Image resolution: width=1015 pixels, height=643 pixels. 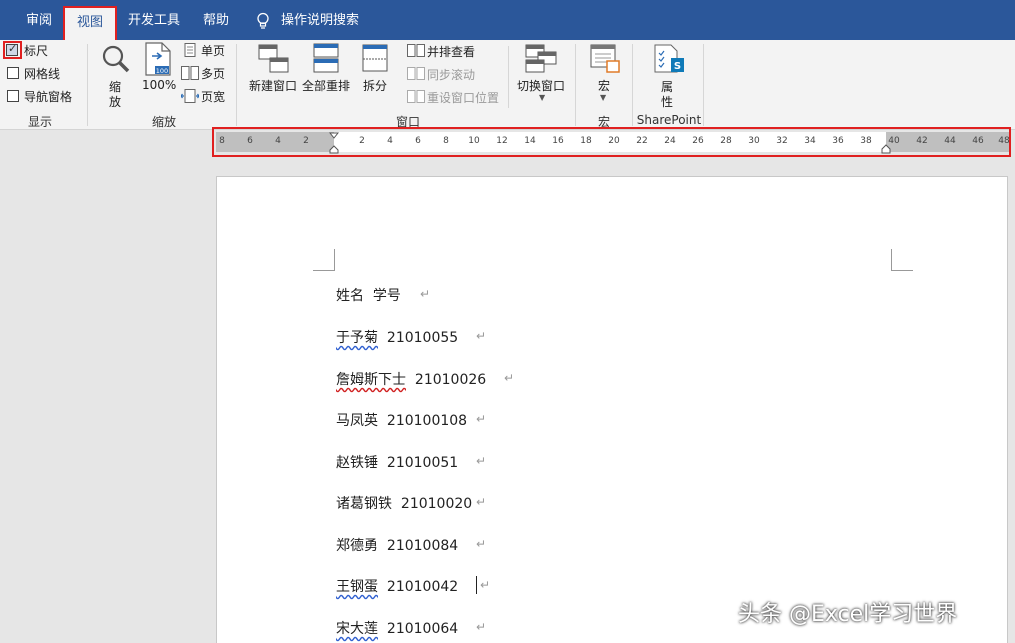 What do you see at coordinates (190, 50) in the screenshot?
I see `one-page-icon` at bounding box center [190, 50].